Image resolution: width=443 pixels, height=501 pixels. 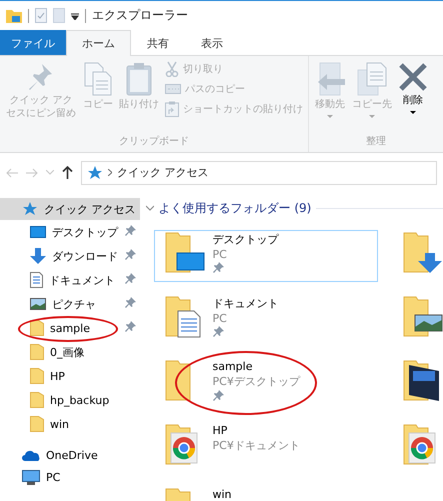 I want to click on x-delete-icon, so click(x=413, y=77).